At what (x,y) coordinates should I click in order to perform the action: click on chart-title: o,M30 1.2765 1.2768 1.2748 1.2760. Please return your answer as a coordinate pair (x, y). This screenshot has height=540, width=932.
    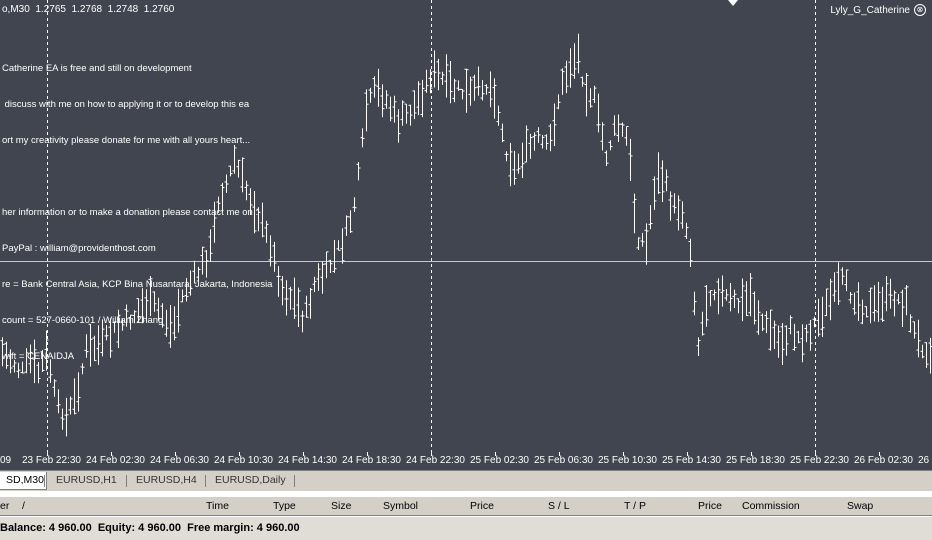
    Looking at the image, I should click on (88, 9).